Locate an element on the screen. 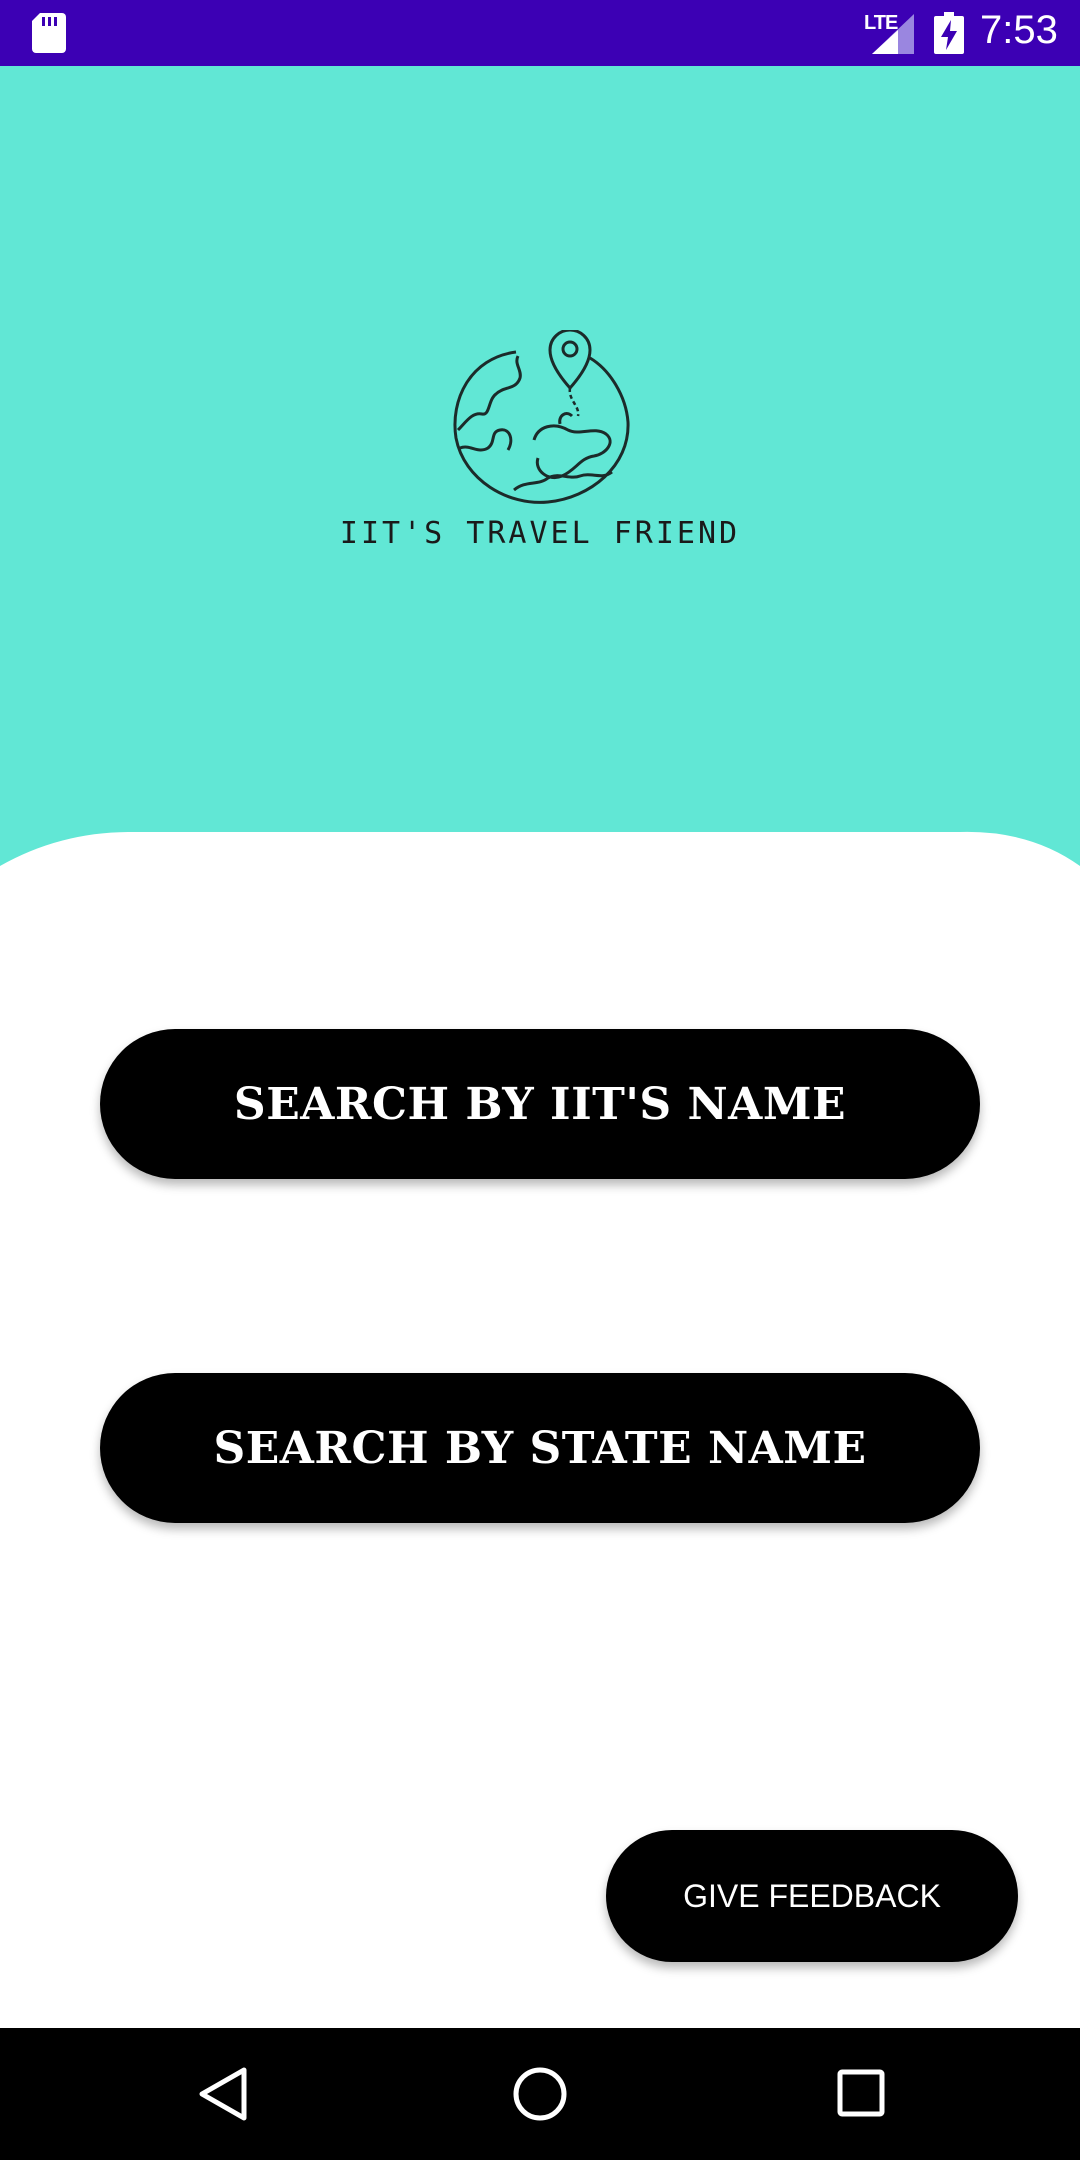 Image resolution: width=1080 pixels, height=2160 pixels. recents-icon is located at coordinates (861, 2093).